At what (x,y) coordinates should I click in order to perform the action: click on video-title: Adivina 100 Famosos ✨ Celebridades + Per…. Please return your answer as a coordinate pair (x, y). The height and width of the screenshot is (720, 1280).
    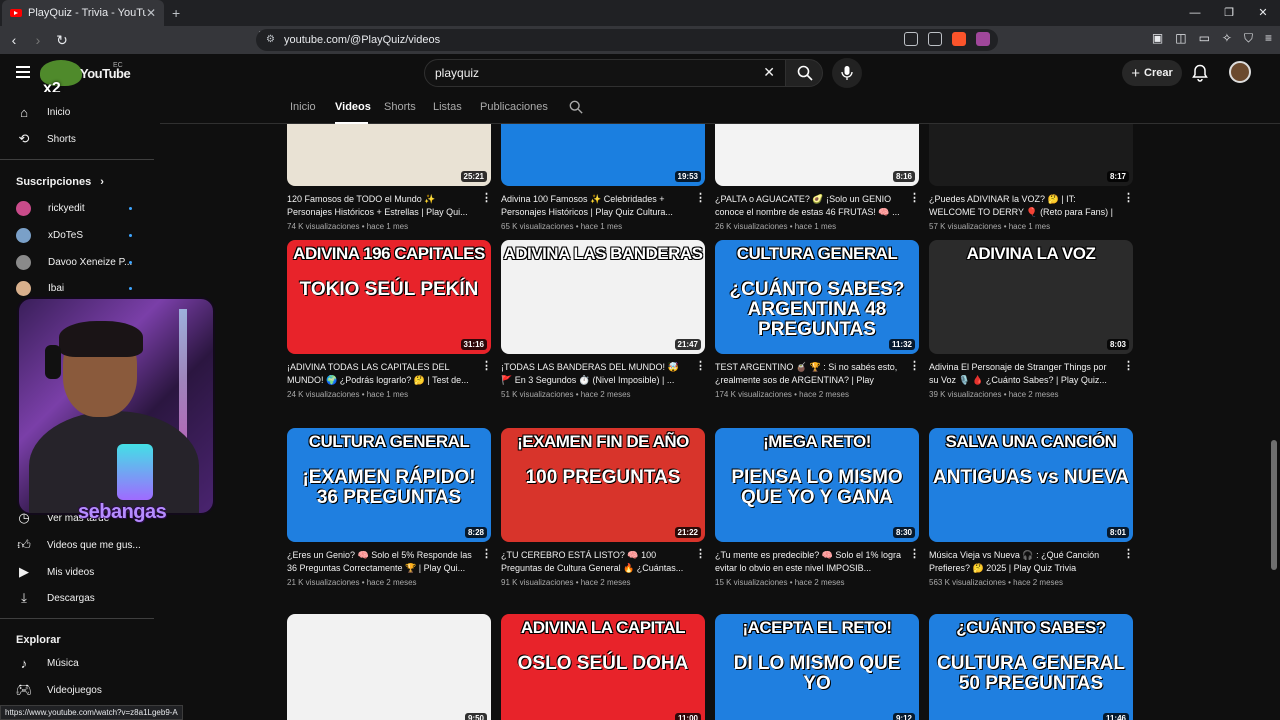
    Looking at the image, I should click on (594, 206).